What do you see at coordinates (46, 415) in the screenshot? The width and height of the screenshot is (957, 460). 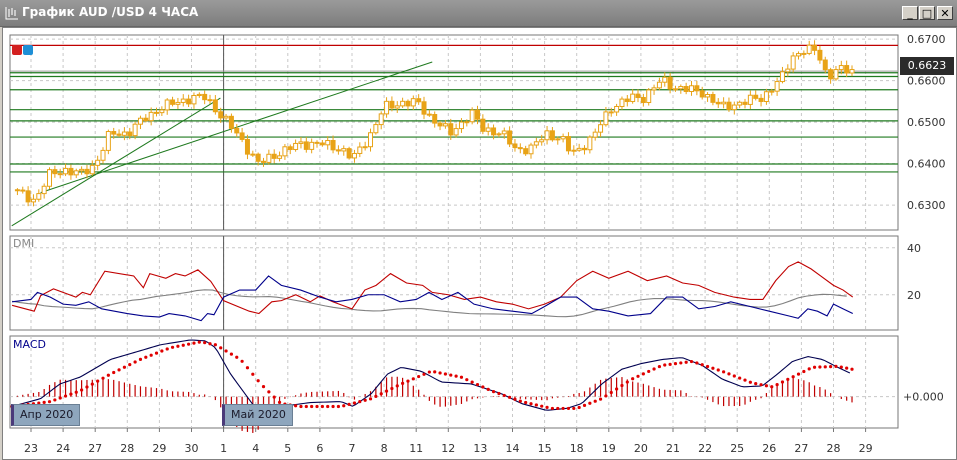 I see `month-marker-apr: Апр 2020` at bounding box center [46, 415].